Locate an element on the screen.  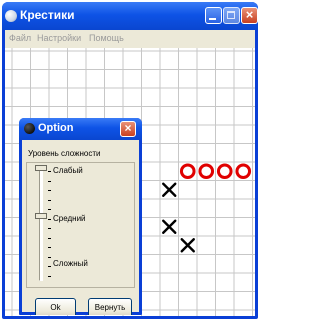
difficulty-slider-thumb-mid is located at coordinates (41, 216).